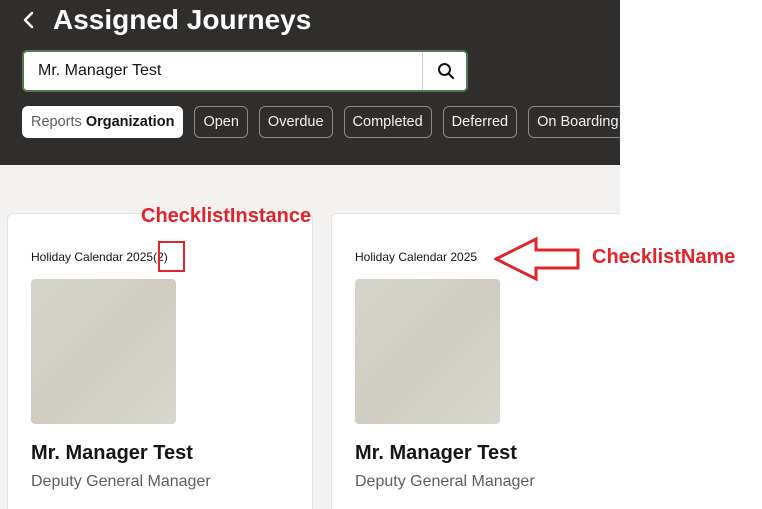 Image resolution: width=762 pixels, height=509 pixels. Describe the element at coordinates (130, 122) in the screenshot. I see `chip-label: Organization` at that location.